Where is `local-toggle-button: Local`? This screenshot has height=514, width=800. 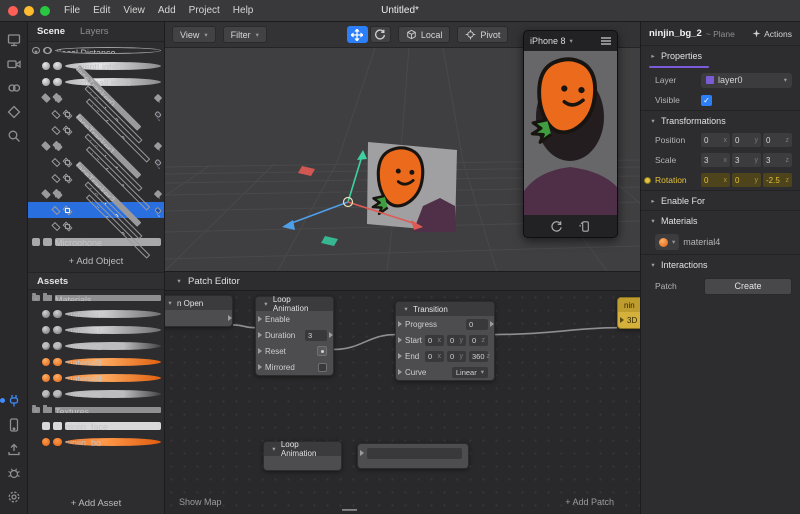 local-toggle-button: Local is located at coordinates (424, 34).